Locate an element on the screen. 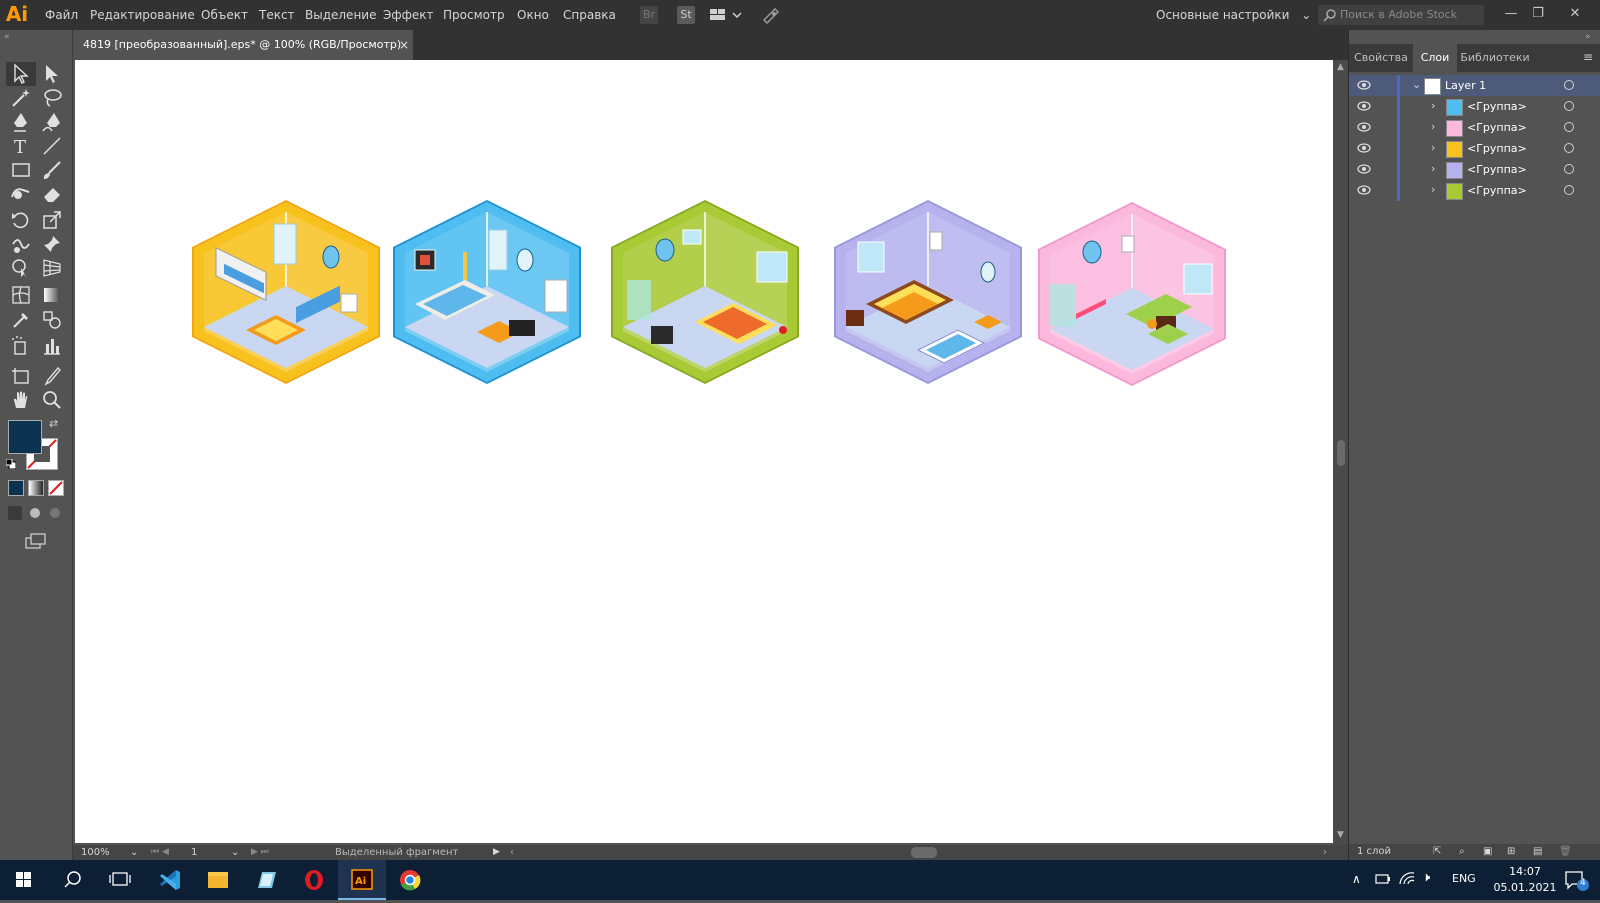 This screenshot has height=903, width=1600. menu-file: Файл is located at coordinates (61, 15).